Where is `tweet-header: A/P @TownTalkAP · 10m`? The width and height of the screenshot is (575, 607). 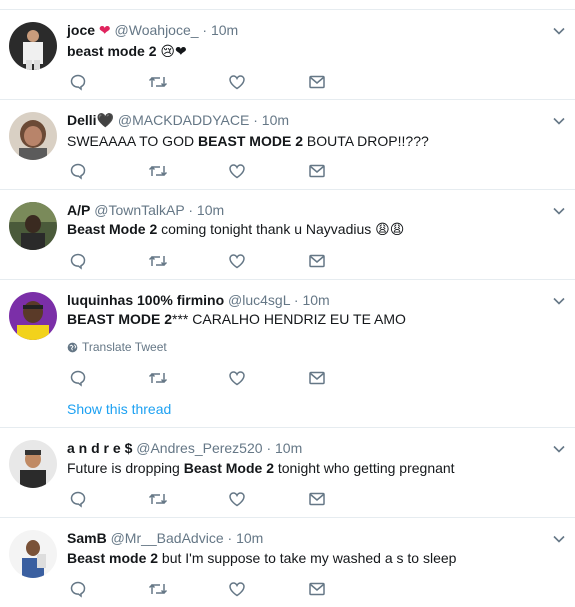
tweet-header: A/P @TownTalkAP · 10m is located at coordinates (145, 210).